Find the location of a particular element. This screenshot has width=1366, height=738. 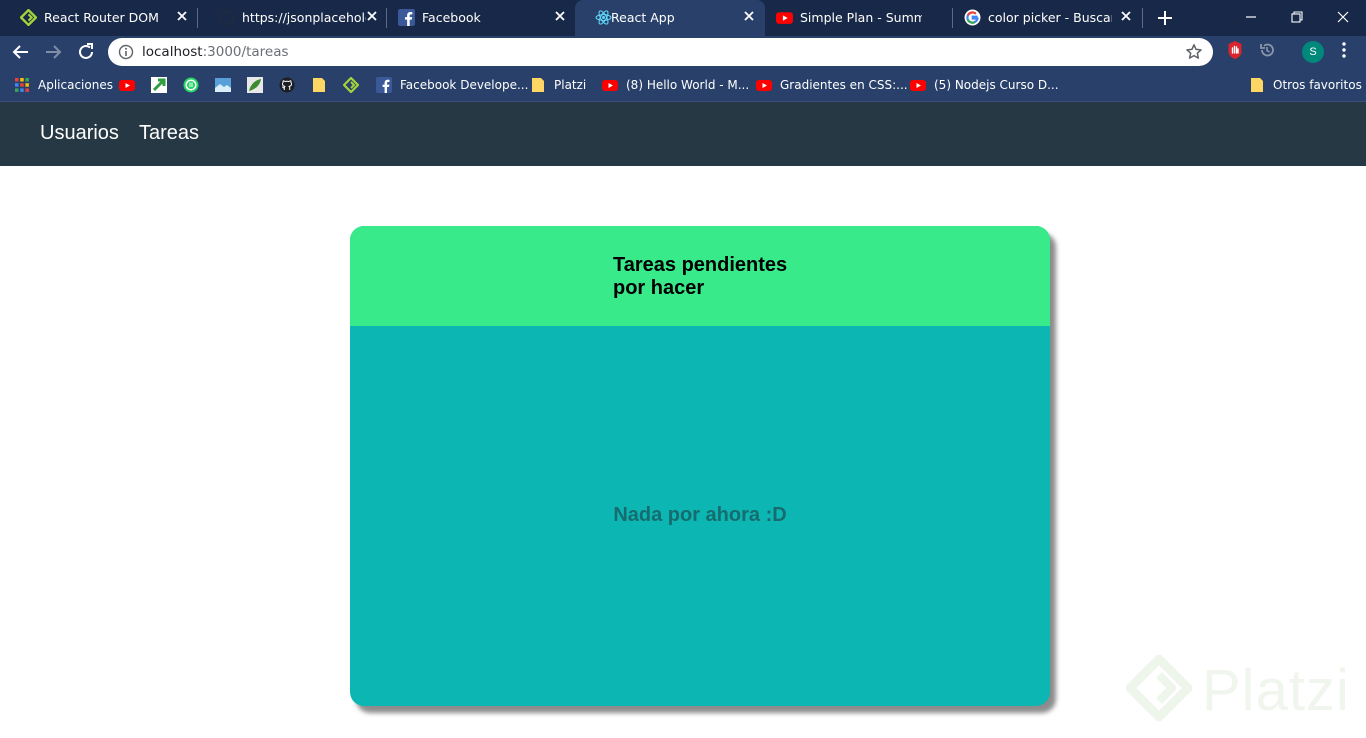

bookmark-react-router is located at coordinates (351, 85).